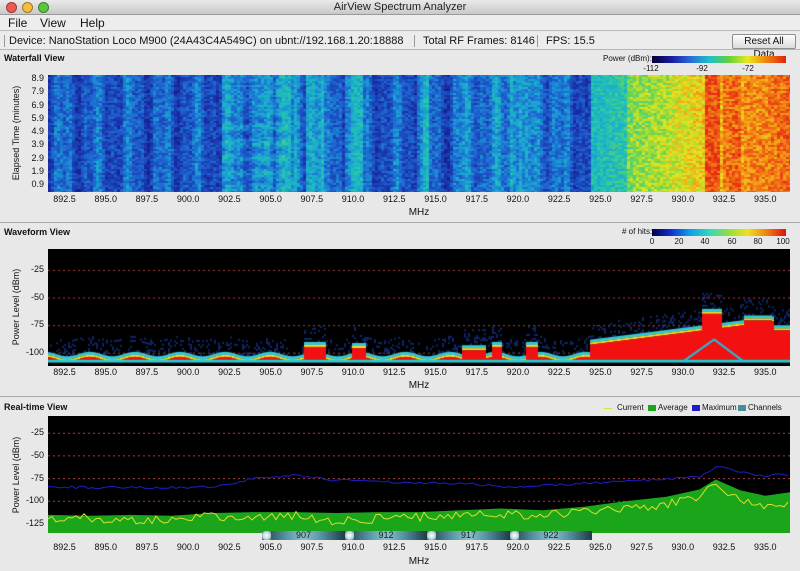 This screenshot has width=800, height=571. Describe the element at coordinates (312, 547) in the screenshot. I see `realtime-x-tick: 907.5` at that location.